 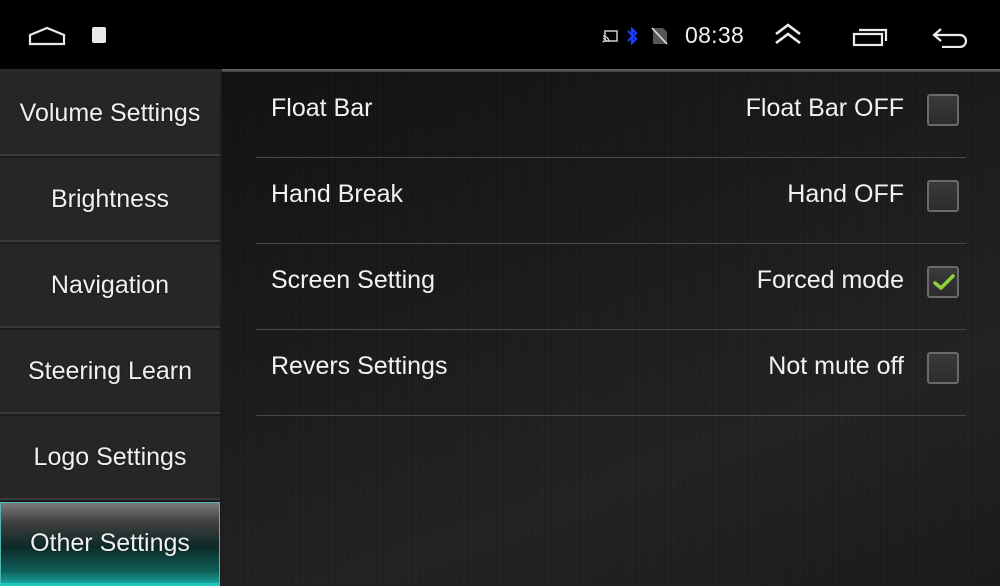 What do you see at coordinates (632, 36) in the screenshot?
I see `bluetooth-icon` at bounding box center [632, 36].